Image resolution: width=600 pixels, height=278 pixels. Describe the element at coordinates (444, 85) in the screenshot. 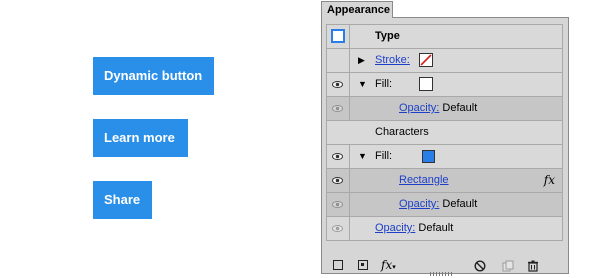

I see `fill-row: ▼ Fill:` at that location.